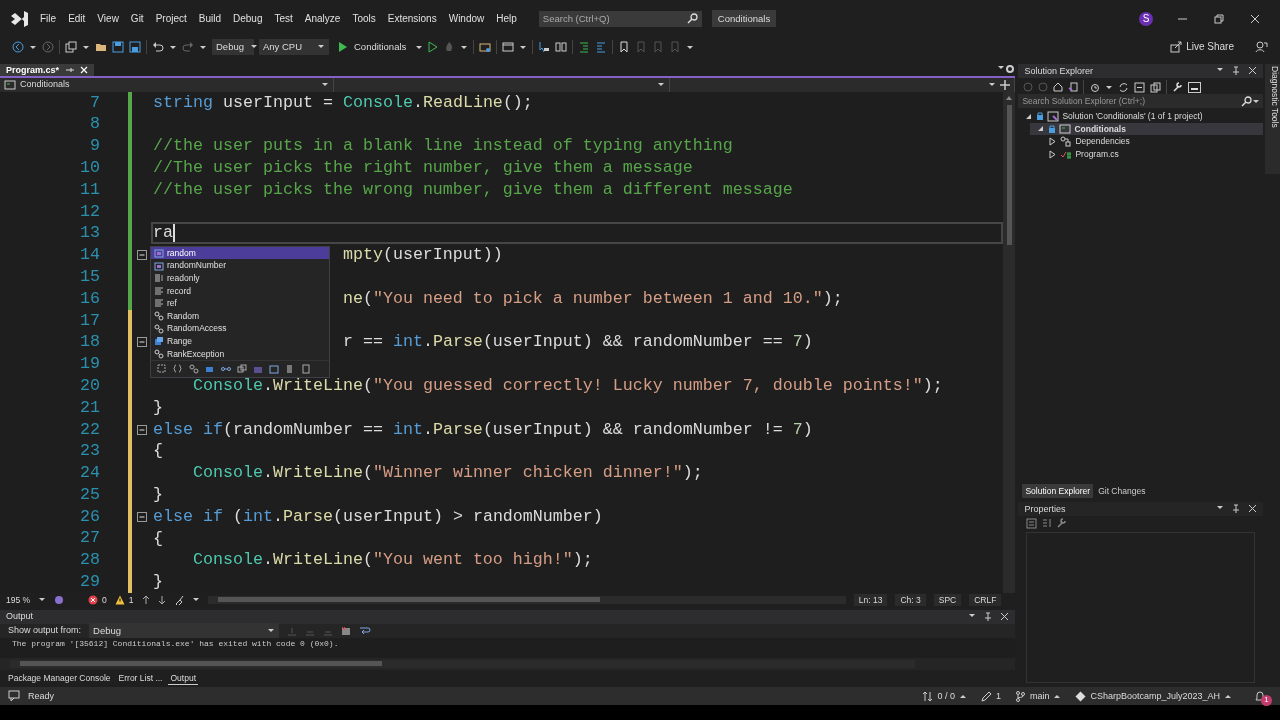 This screenshot has width=1280, height=720. What do you see at coordinates (118, 47) in the screenshot?
I see `save-icon` at bounding box center [118, 47].